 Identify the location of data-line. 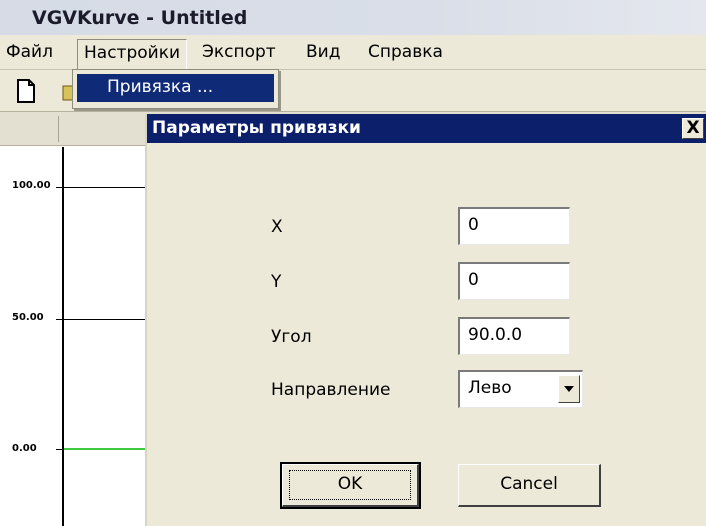
(104, 449).